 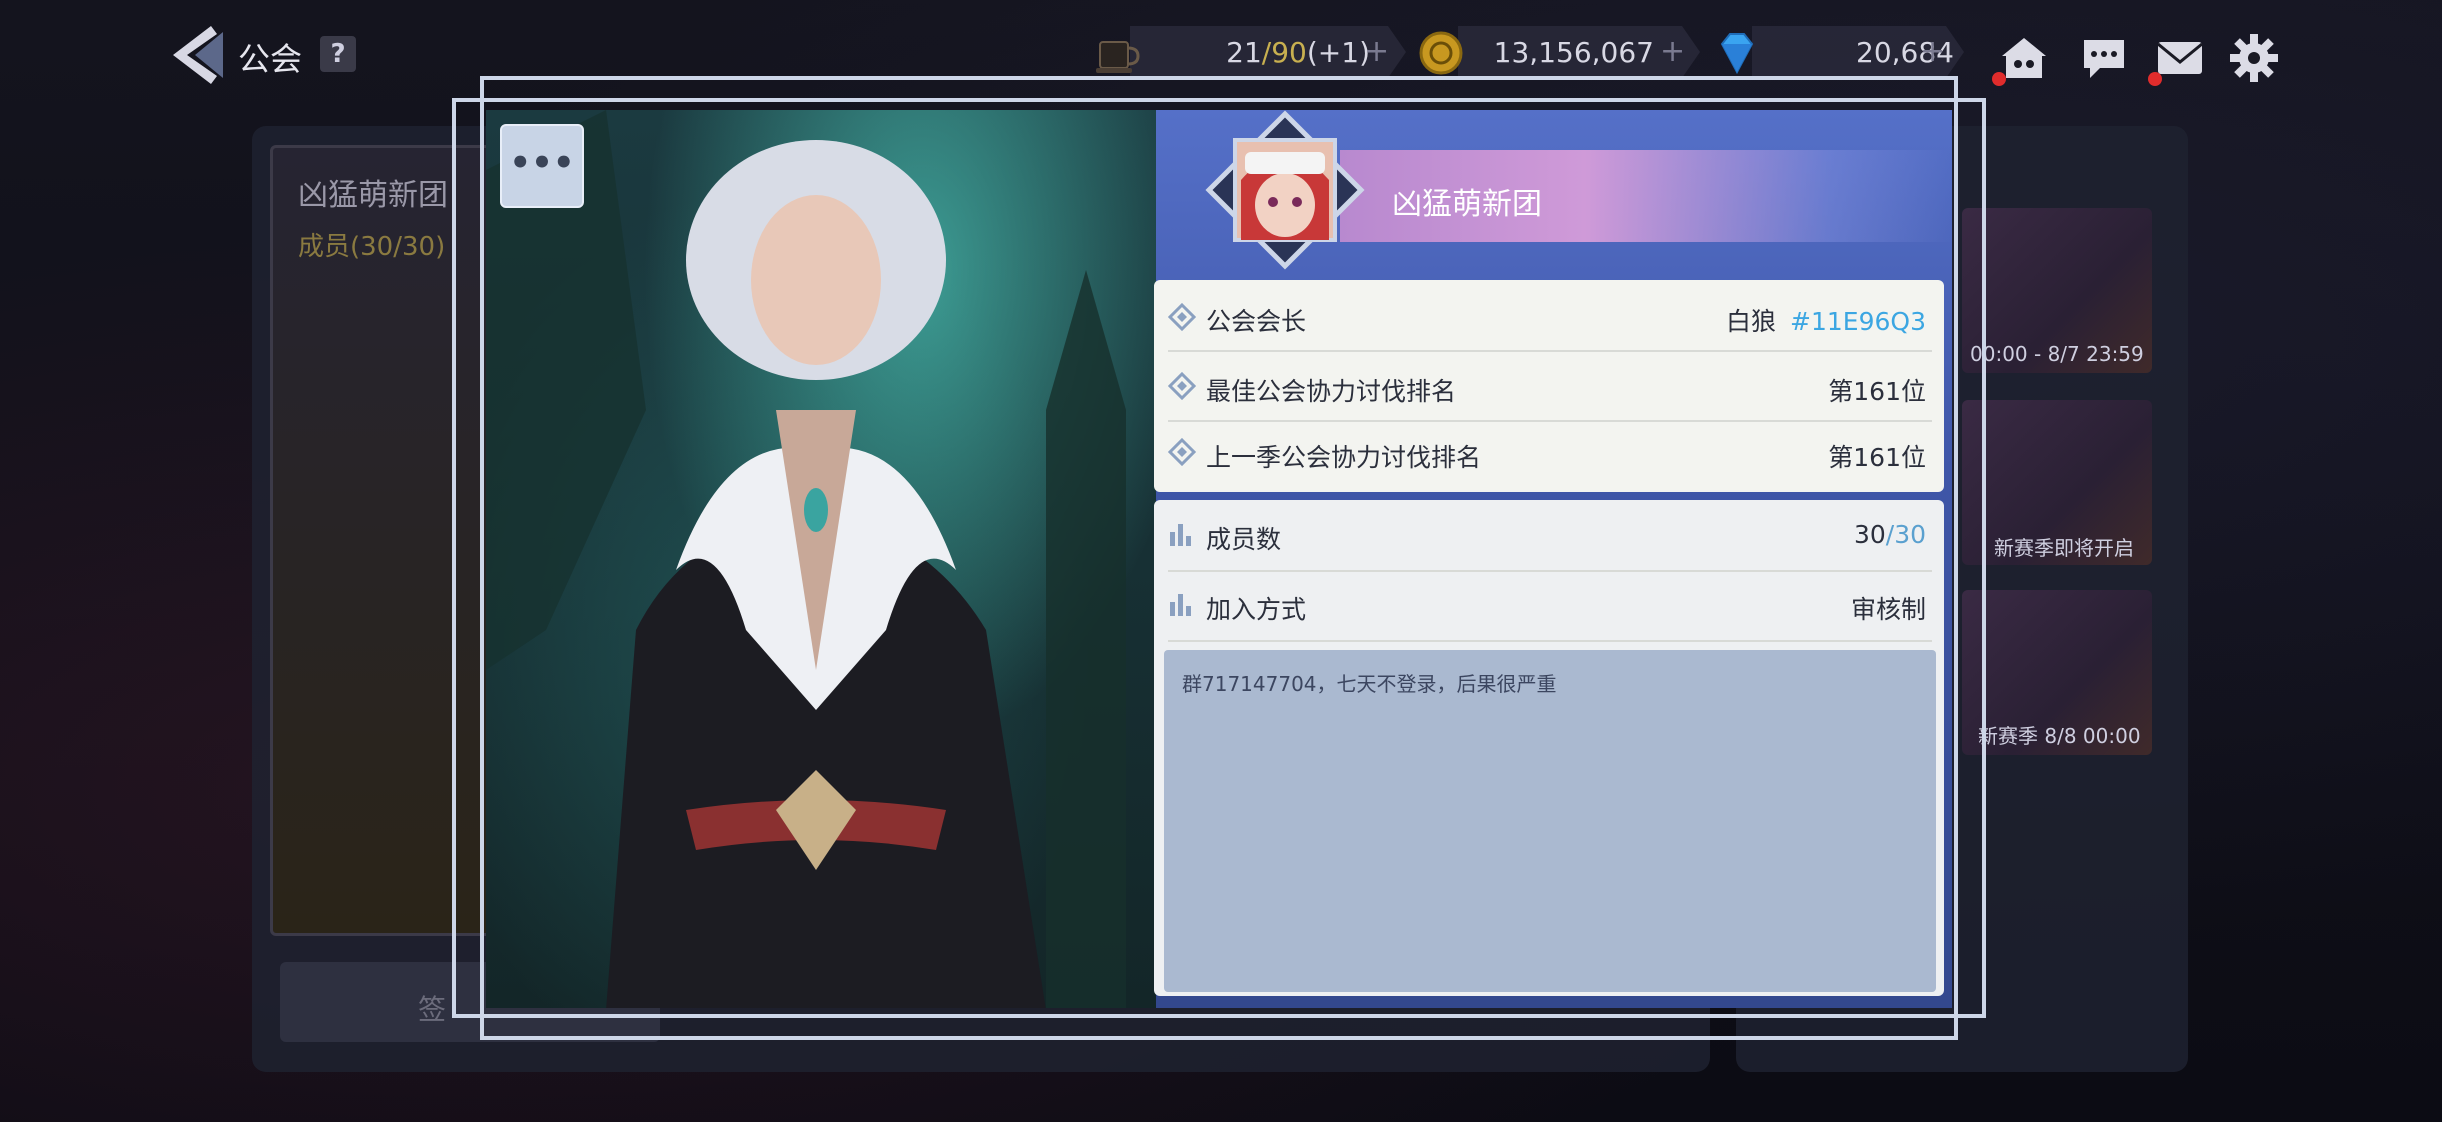 What do you see at coordinates (1573, 52) in the screenshot?
I see `gold-value: 13,156,067` at bounding box center [1573, 52].